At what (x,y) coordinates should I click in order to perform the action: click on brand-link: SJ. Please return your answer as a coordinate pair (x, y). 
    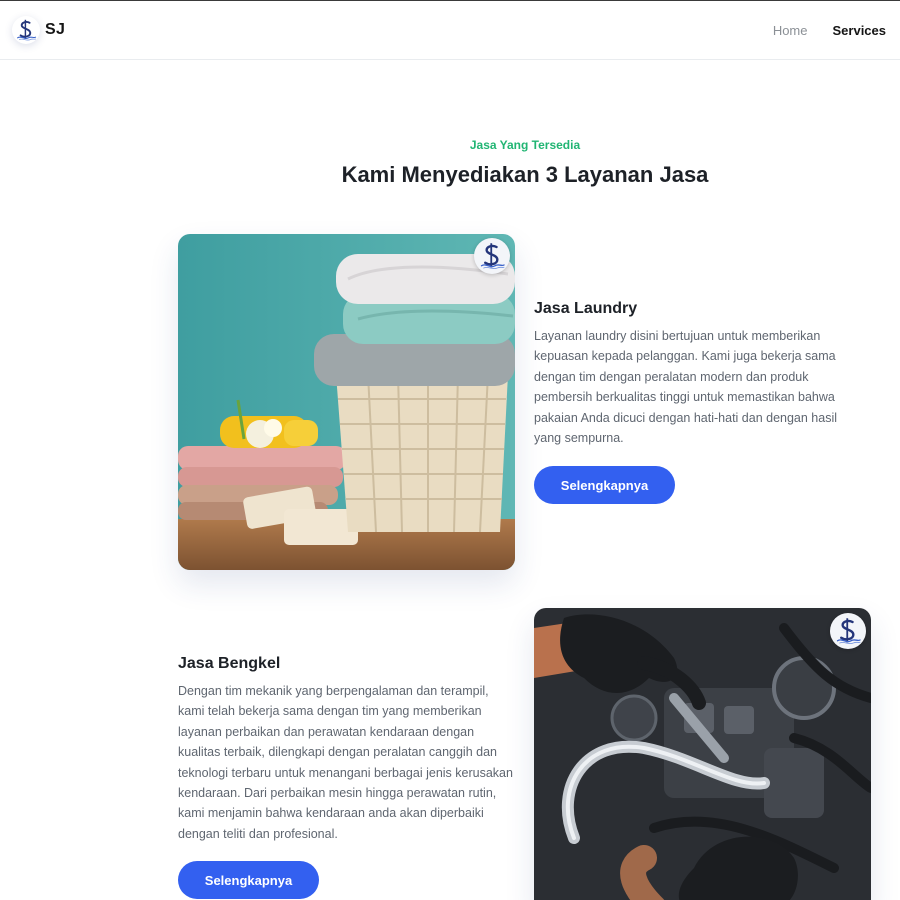
    Looking at the image, I should click on (38, 30).